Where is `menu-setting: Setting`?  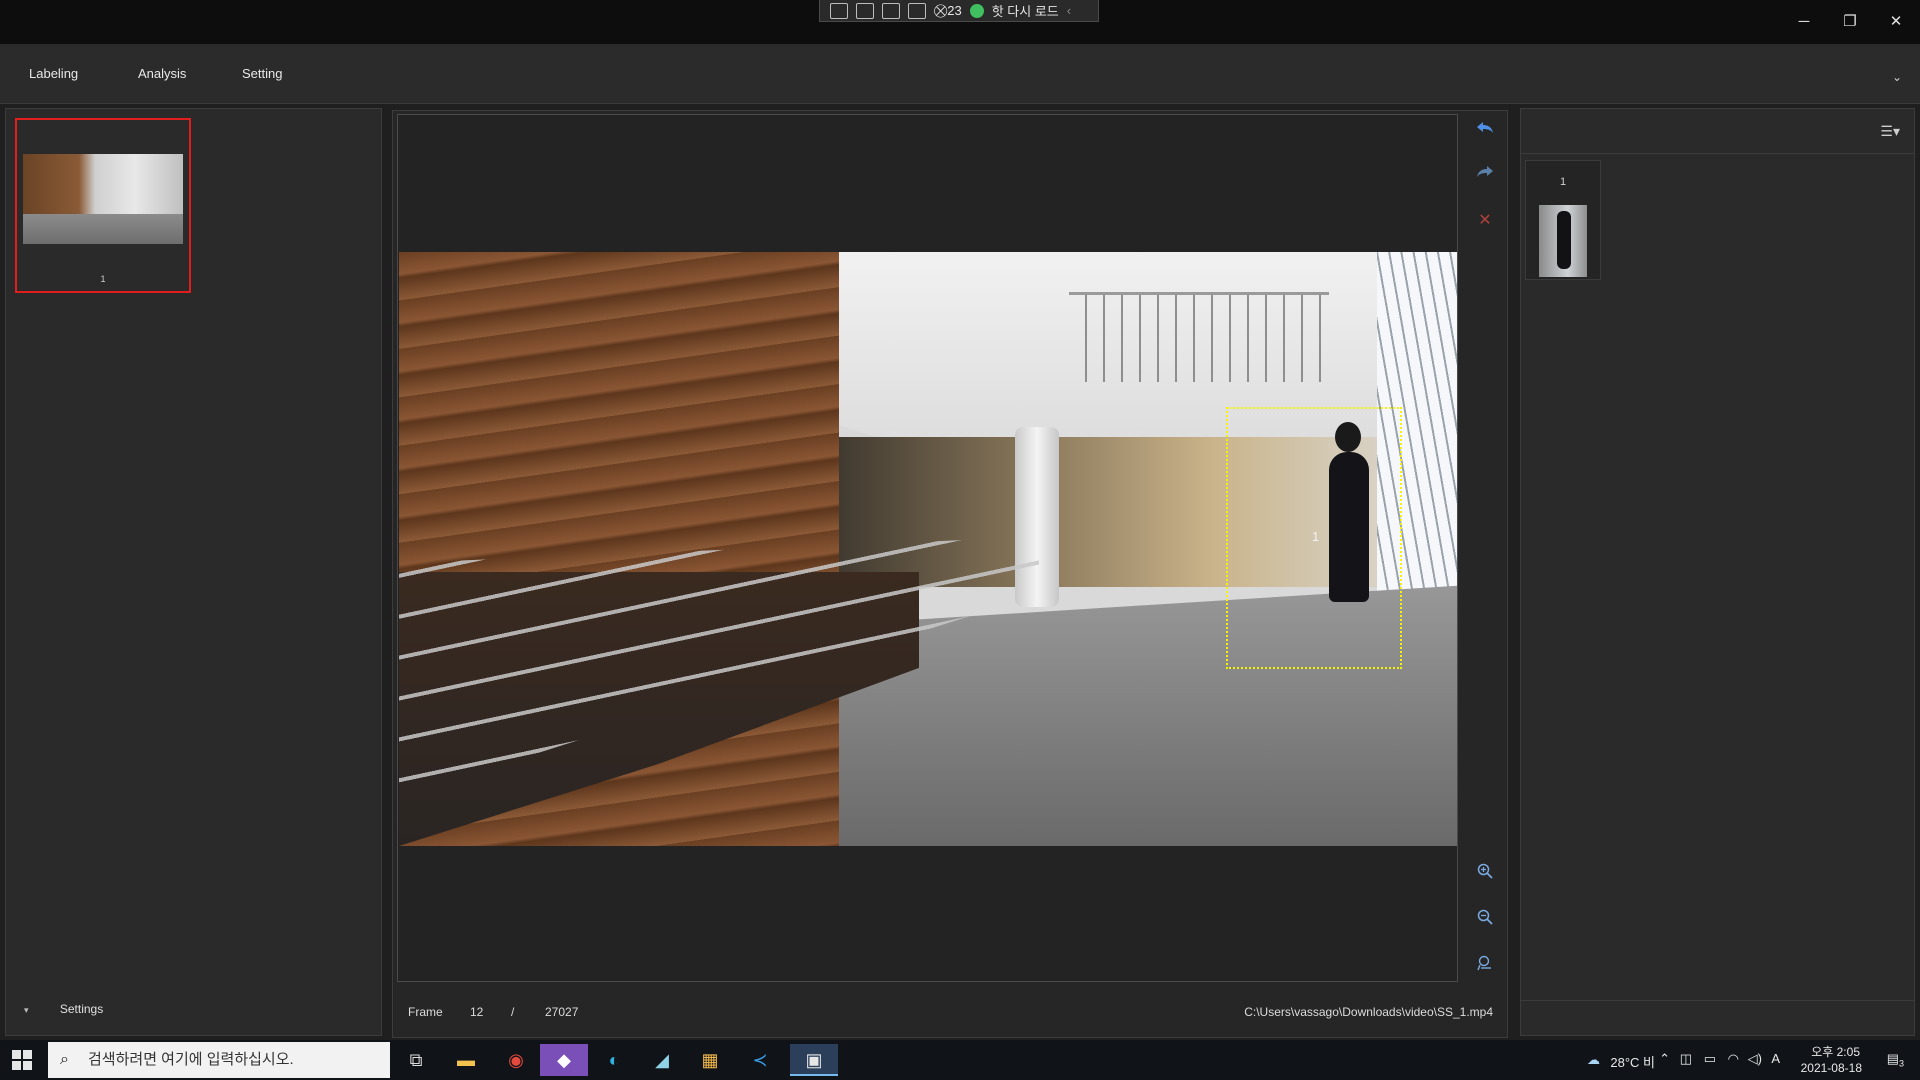 menu-setting: Setting is located at coordinates (262, 73).